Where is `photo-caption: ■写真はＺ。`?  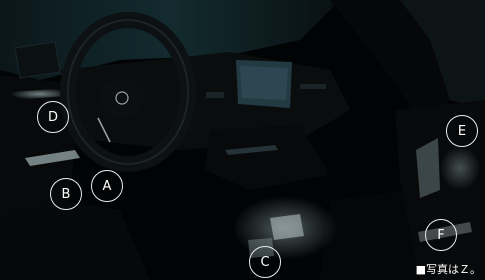 photo-caption: ■写真はＺ。 is located at coordinates (448, 269).